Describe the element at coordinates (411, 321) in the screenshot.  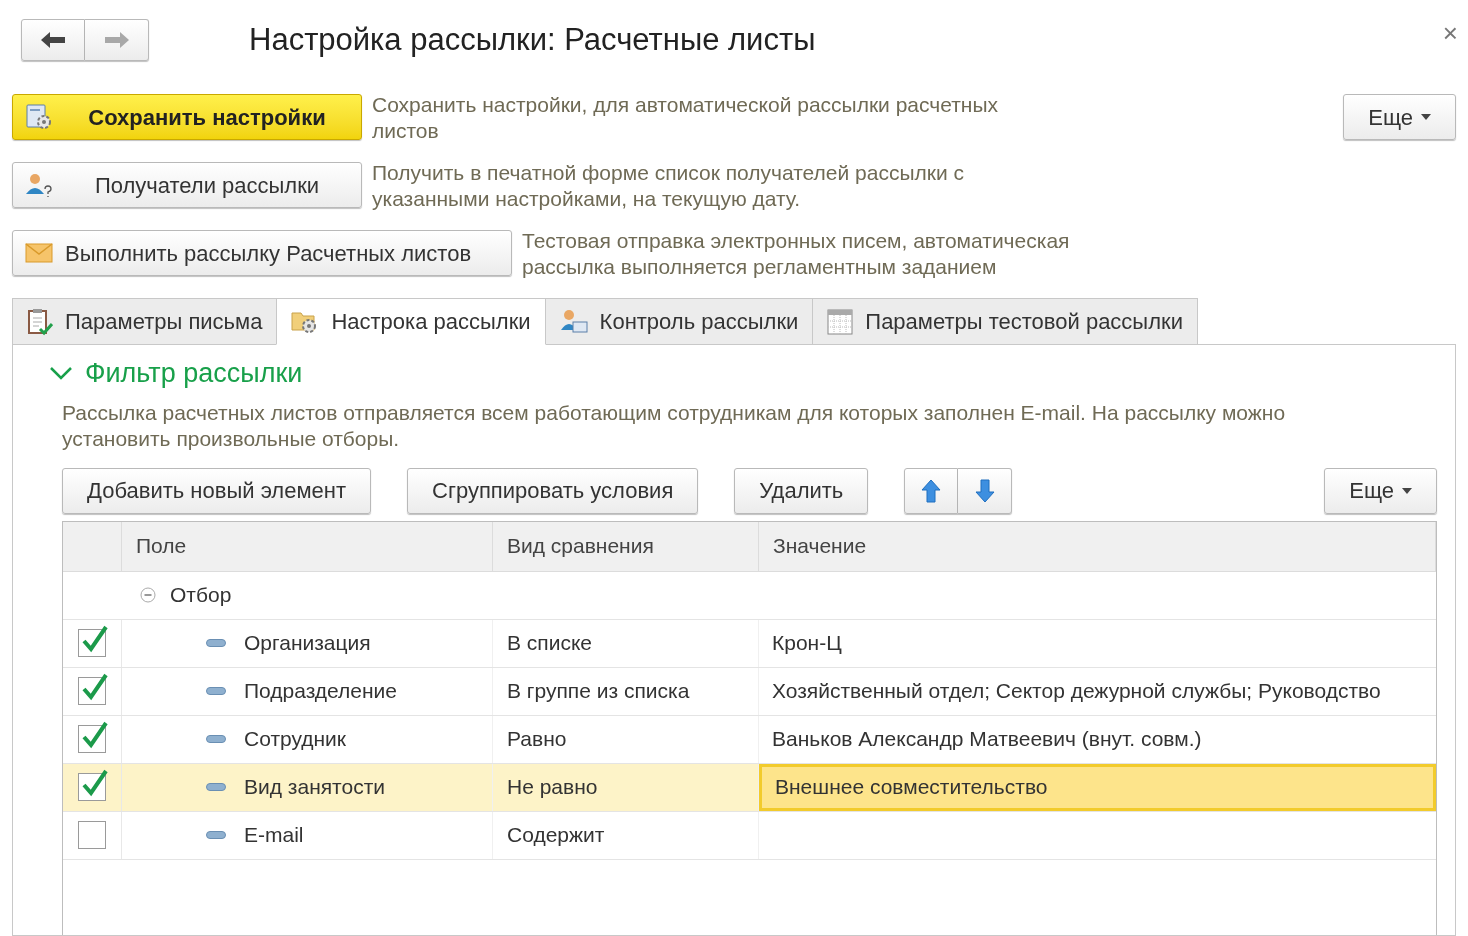
I see `tab: Настрока рассылки` at that location.